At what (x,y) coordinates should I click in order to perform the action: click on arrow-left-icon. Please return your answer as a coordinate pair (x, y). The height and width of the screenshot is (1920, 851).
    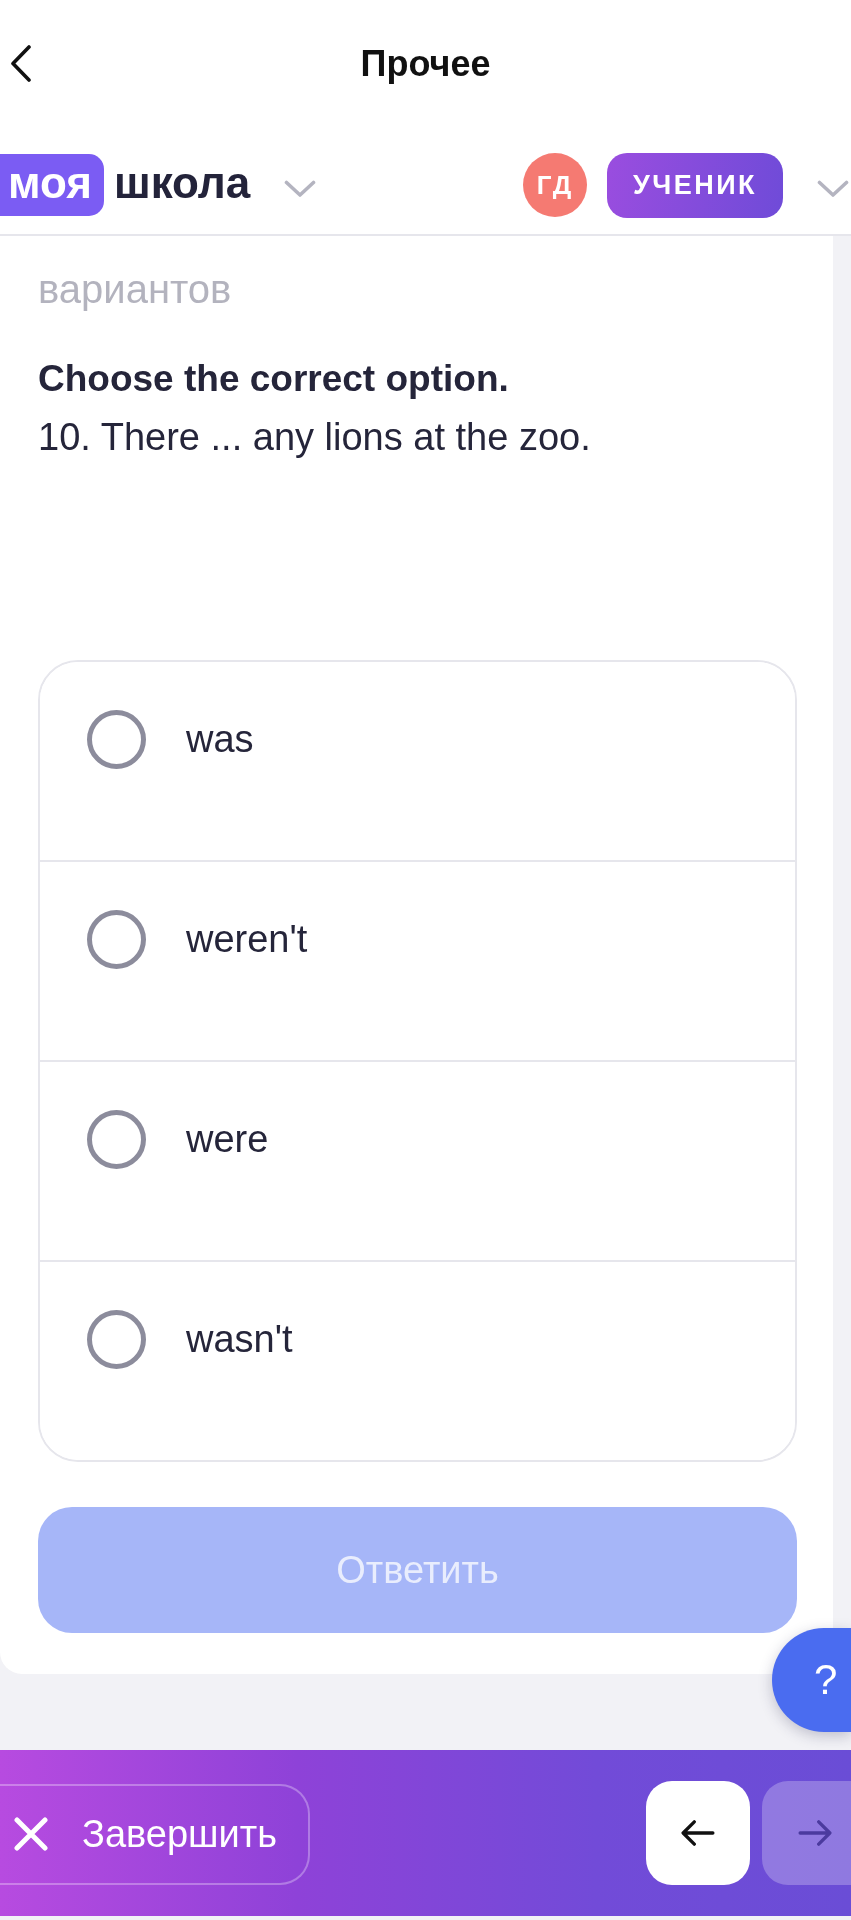
    Looking at the image, I should click on (698, 1833).